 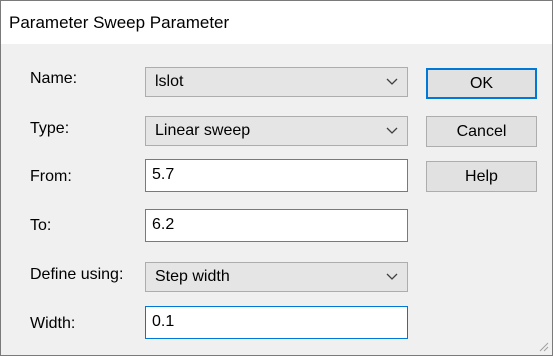 I want to click on name-label: Name:, so click(x=54, y=78).